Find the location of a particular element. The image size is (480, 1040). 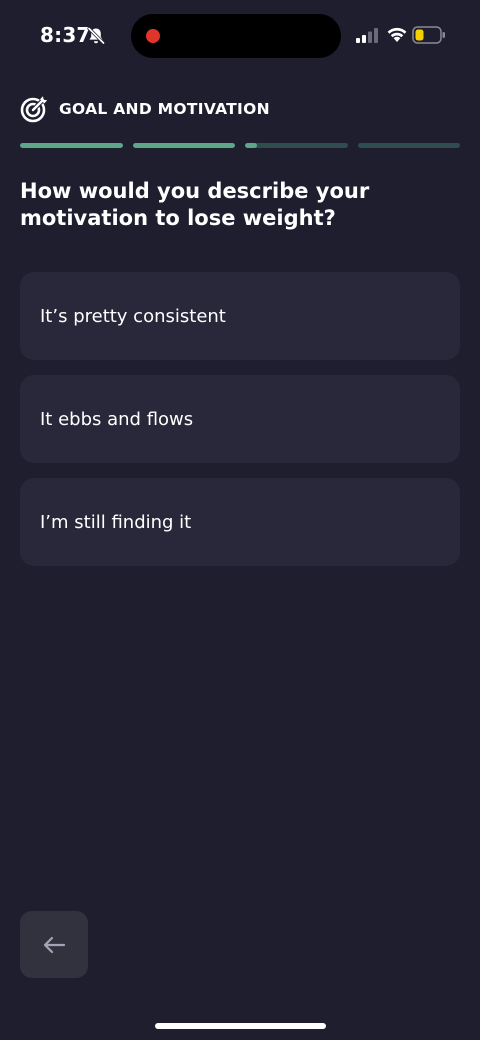

section-header: GOAL AND MOTIVATION is located at coordinates (145, 109).